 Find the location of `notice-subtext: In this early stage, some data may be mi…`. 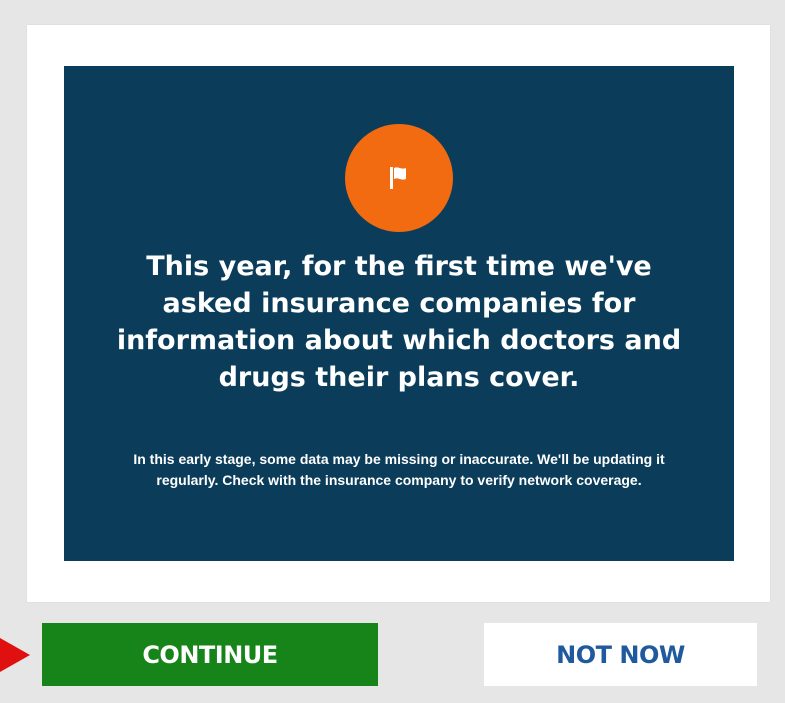

notice-subtext: In this early stage, some data may be mi… is located at coordinates (399, 469).